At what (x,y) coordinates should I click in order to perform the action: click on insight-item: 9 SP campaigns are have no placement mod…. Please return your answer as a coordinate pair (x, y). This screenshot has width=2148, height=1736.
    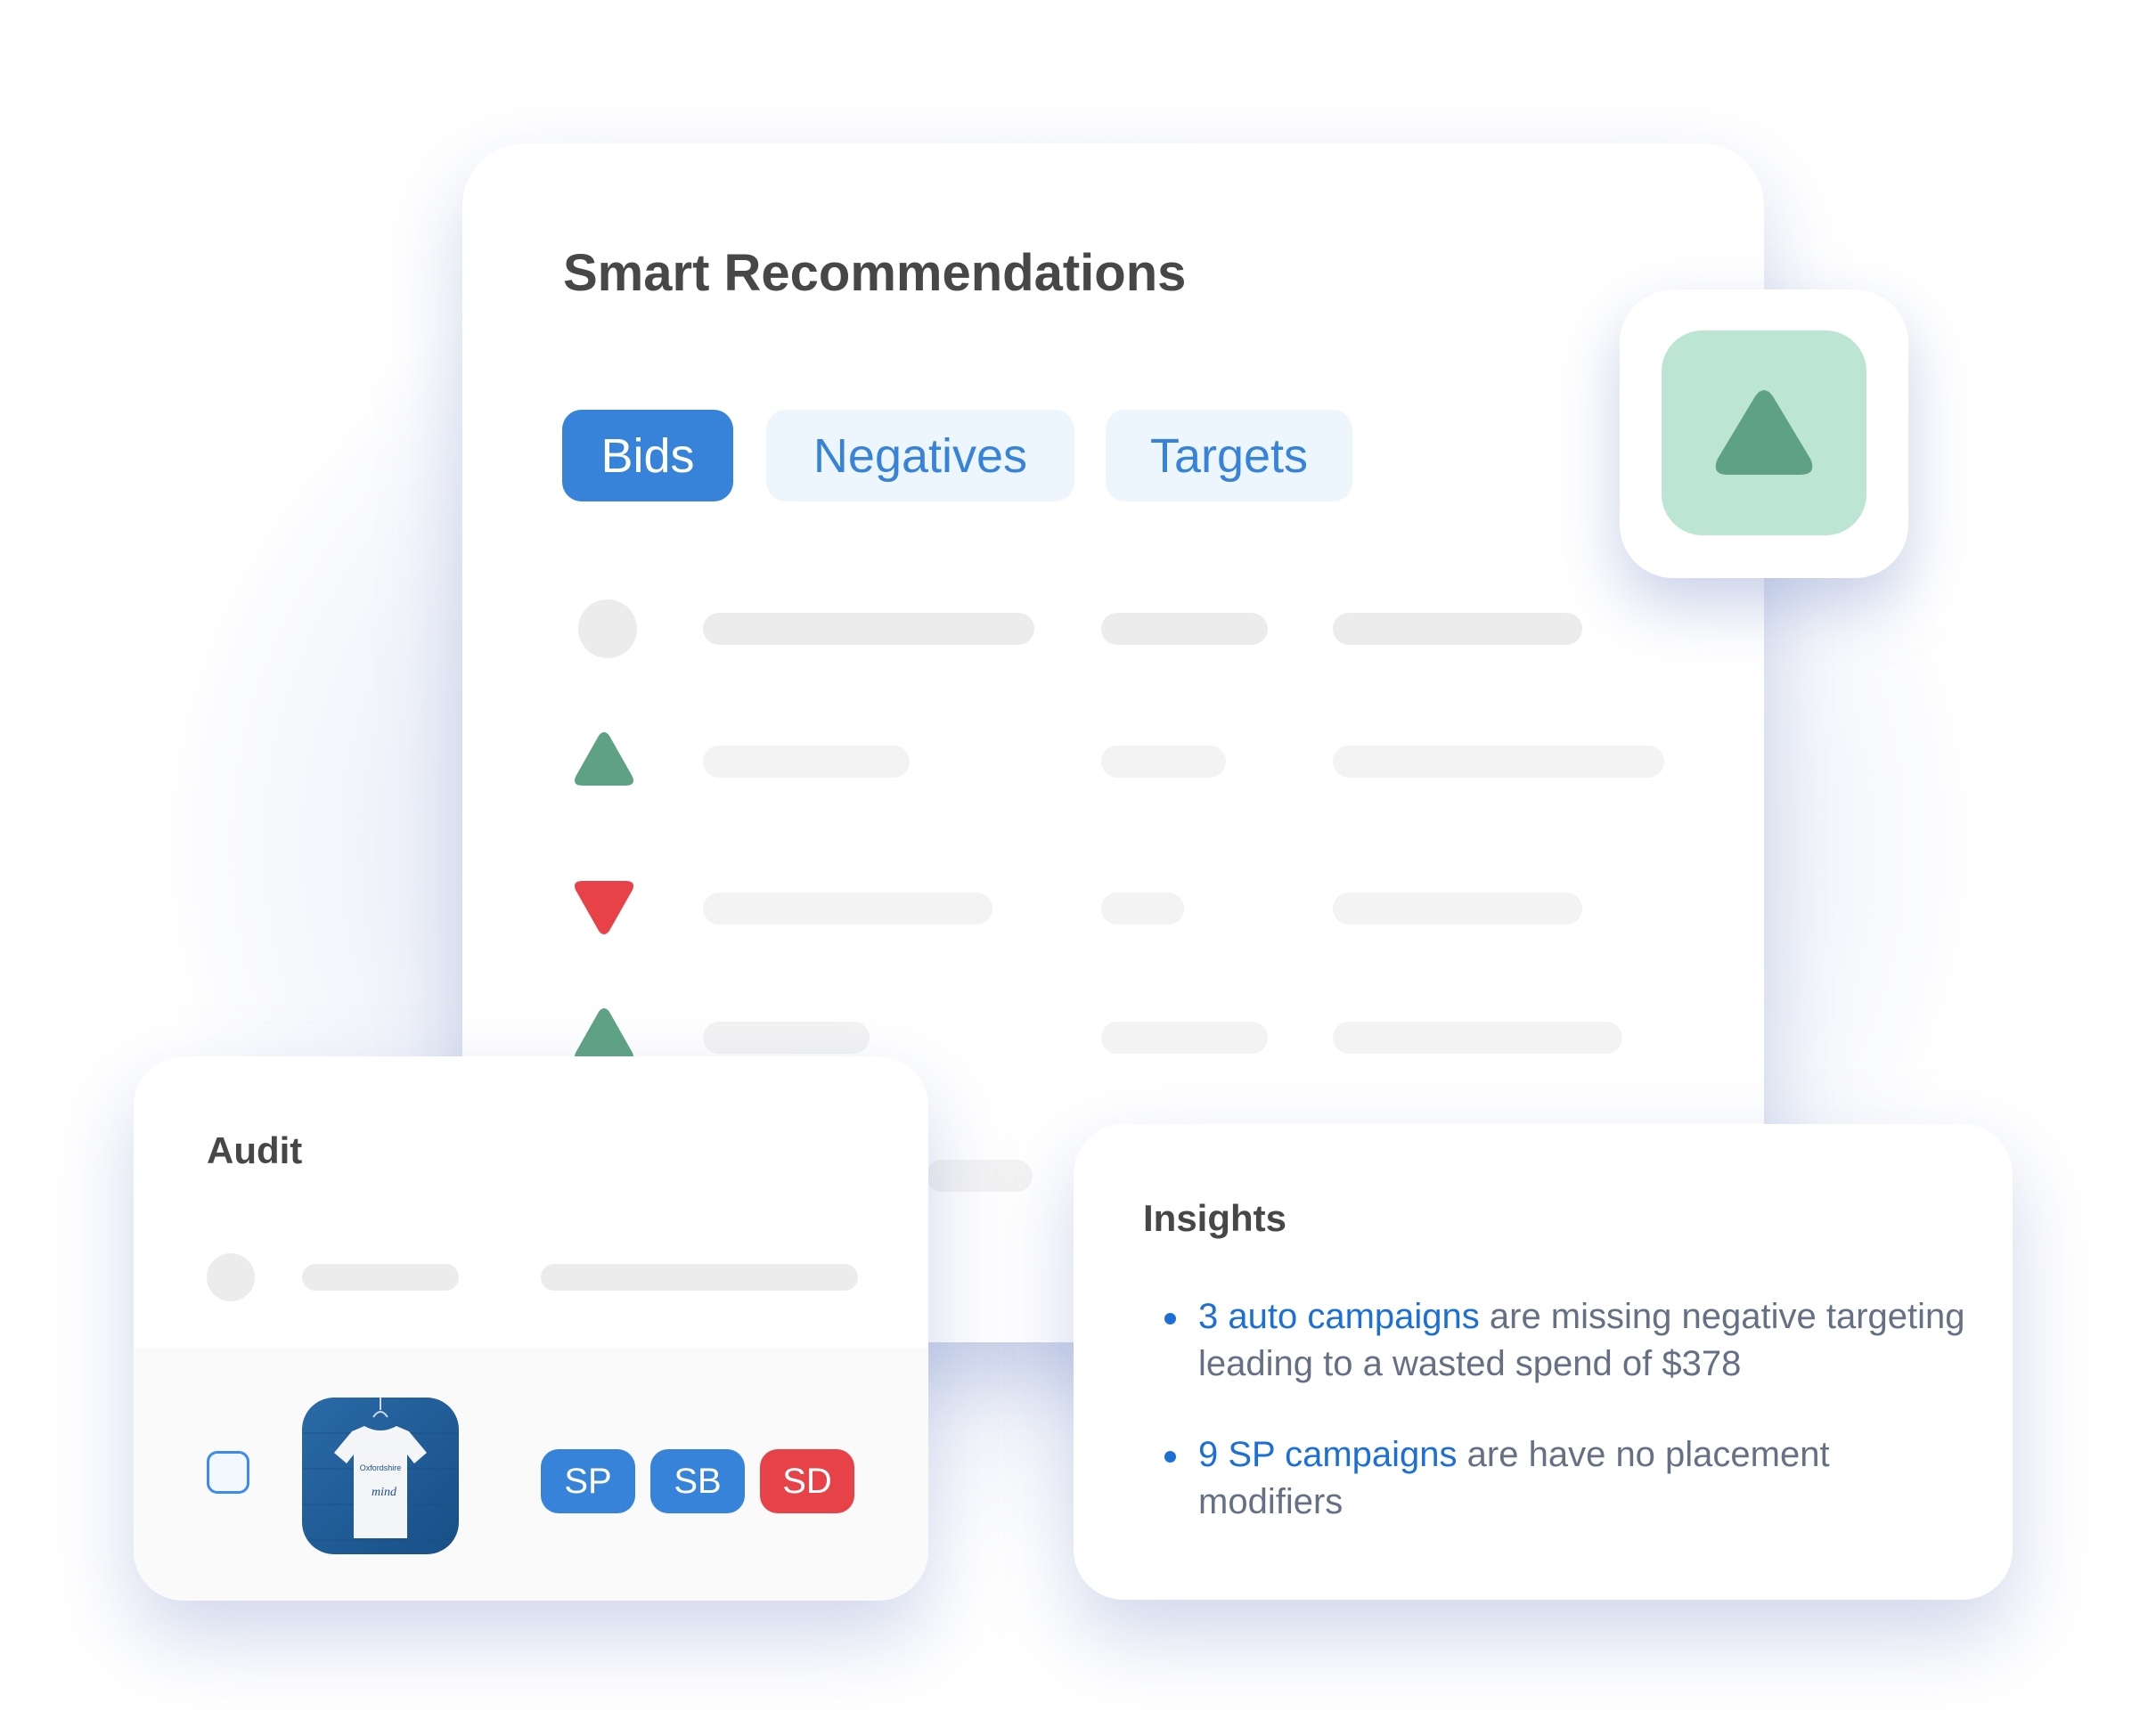
    Looking at the image, I should click on (1573, 1479).